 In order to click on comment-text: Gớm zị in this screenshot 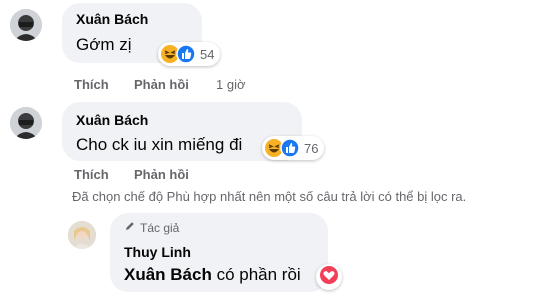, I will do `click(104, 44)`.